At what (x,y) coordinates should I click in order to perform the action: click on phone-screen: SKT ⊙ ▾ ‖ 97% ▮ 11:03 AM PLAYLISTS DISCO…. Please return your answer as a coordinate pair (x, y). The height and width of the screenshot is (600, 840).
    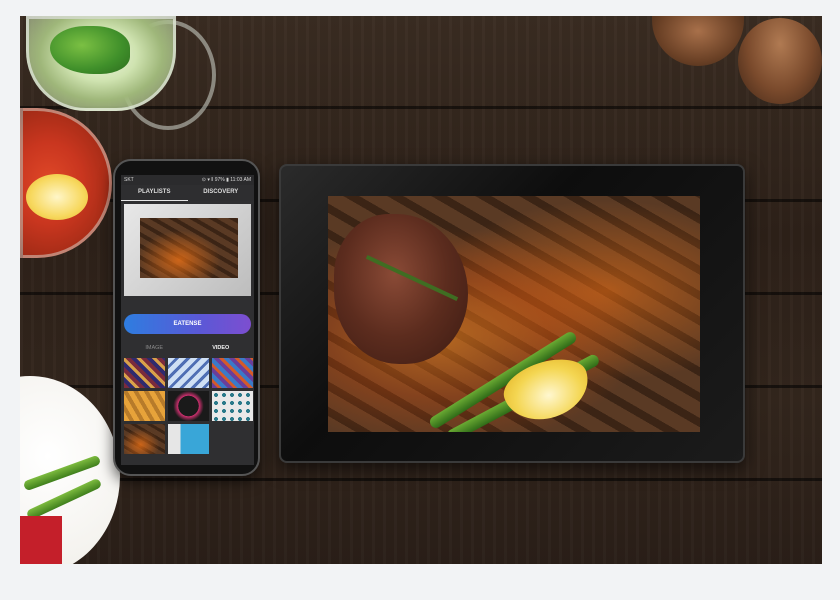
    Looking at the image, I should click on (187, 320).